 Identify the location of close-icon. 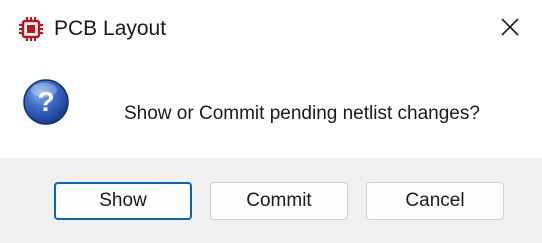
(510, 29).